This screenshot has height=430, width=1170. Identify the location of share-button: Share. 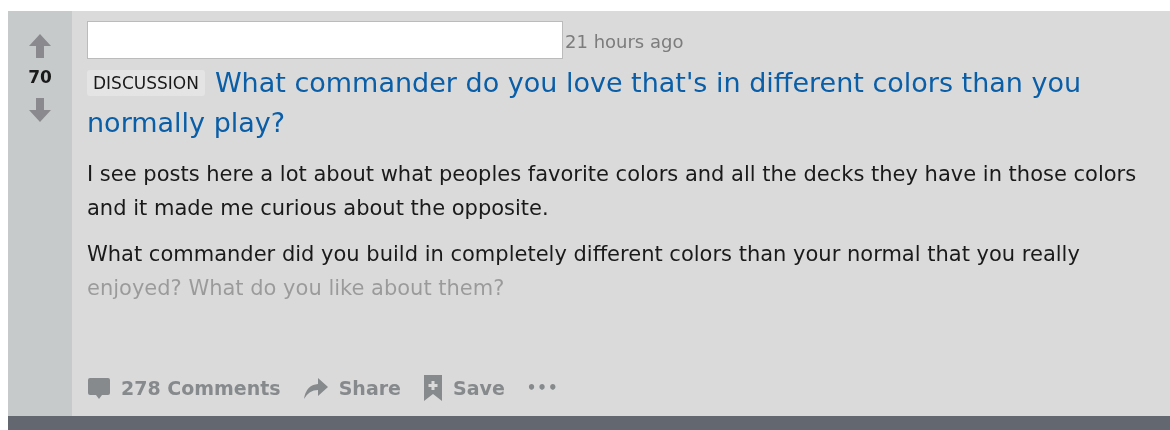
(351, 387).